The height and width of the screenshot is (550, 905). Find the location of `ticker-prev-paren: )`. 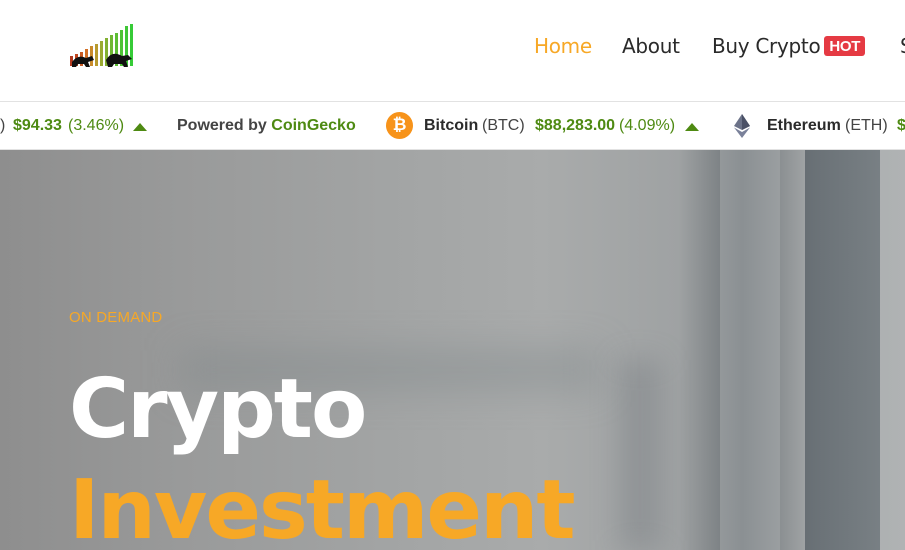

ticker-prev-paren: ) is located at coordinates (3, 125).